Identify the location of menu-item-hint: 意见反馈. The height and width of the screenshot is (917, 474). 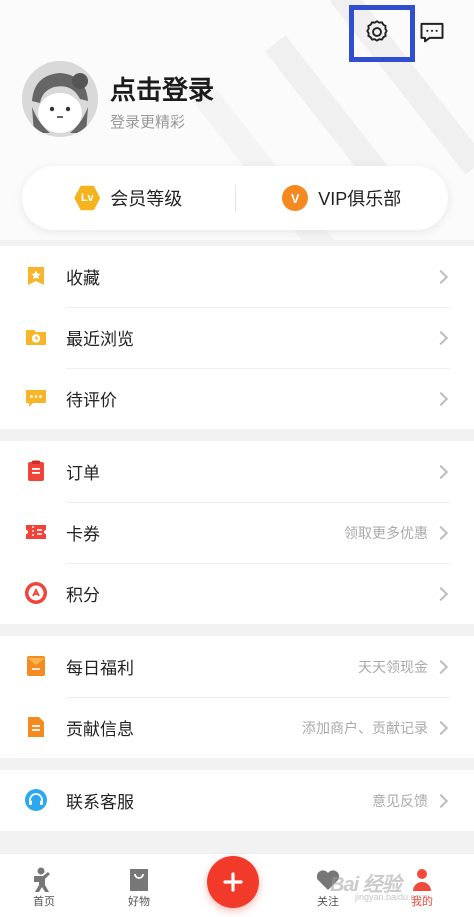
(400, 800).